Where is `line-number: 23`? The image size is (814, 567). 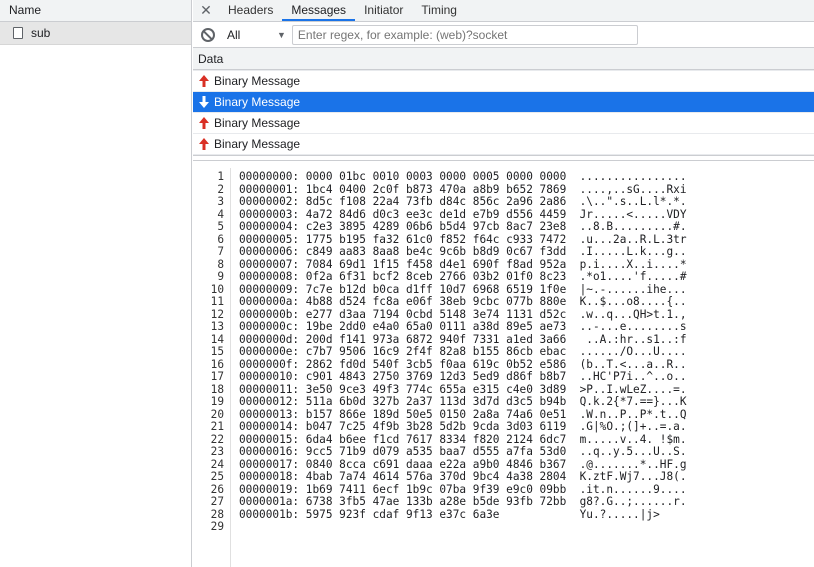
line-number: 23 is located at coordinates (217, 451).